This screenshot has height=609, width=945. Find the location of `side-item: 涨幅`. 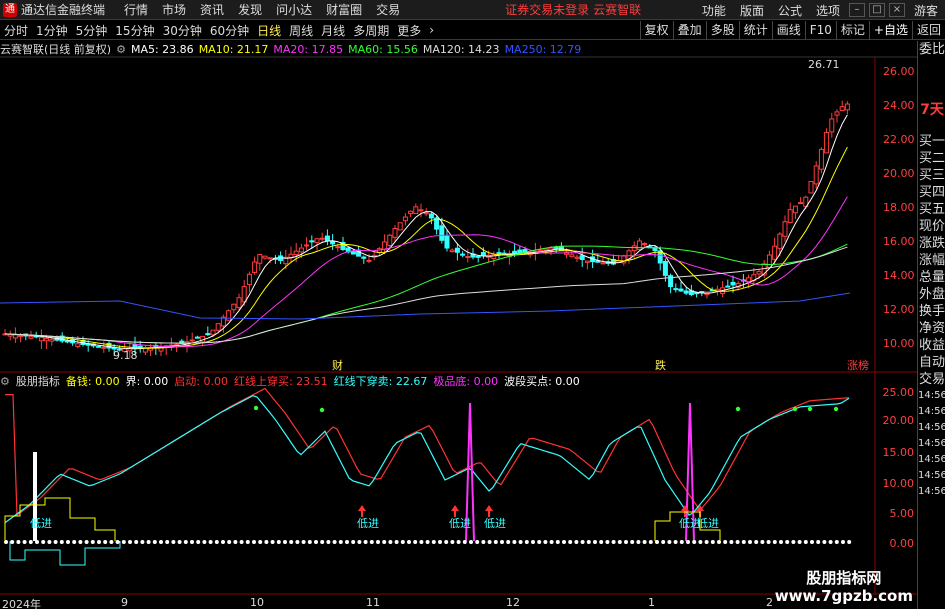

side-item: 涨幅 is located at coordinates (931, 260).